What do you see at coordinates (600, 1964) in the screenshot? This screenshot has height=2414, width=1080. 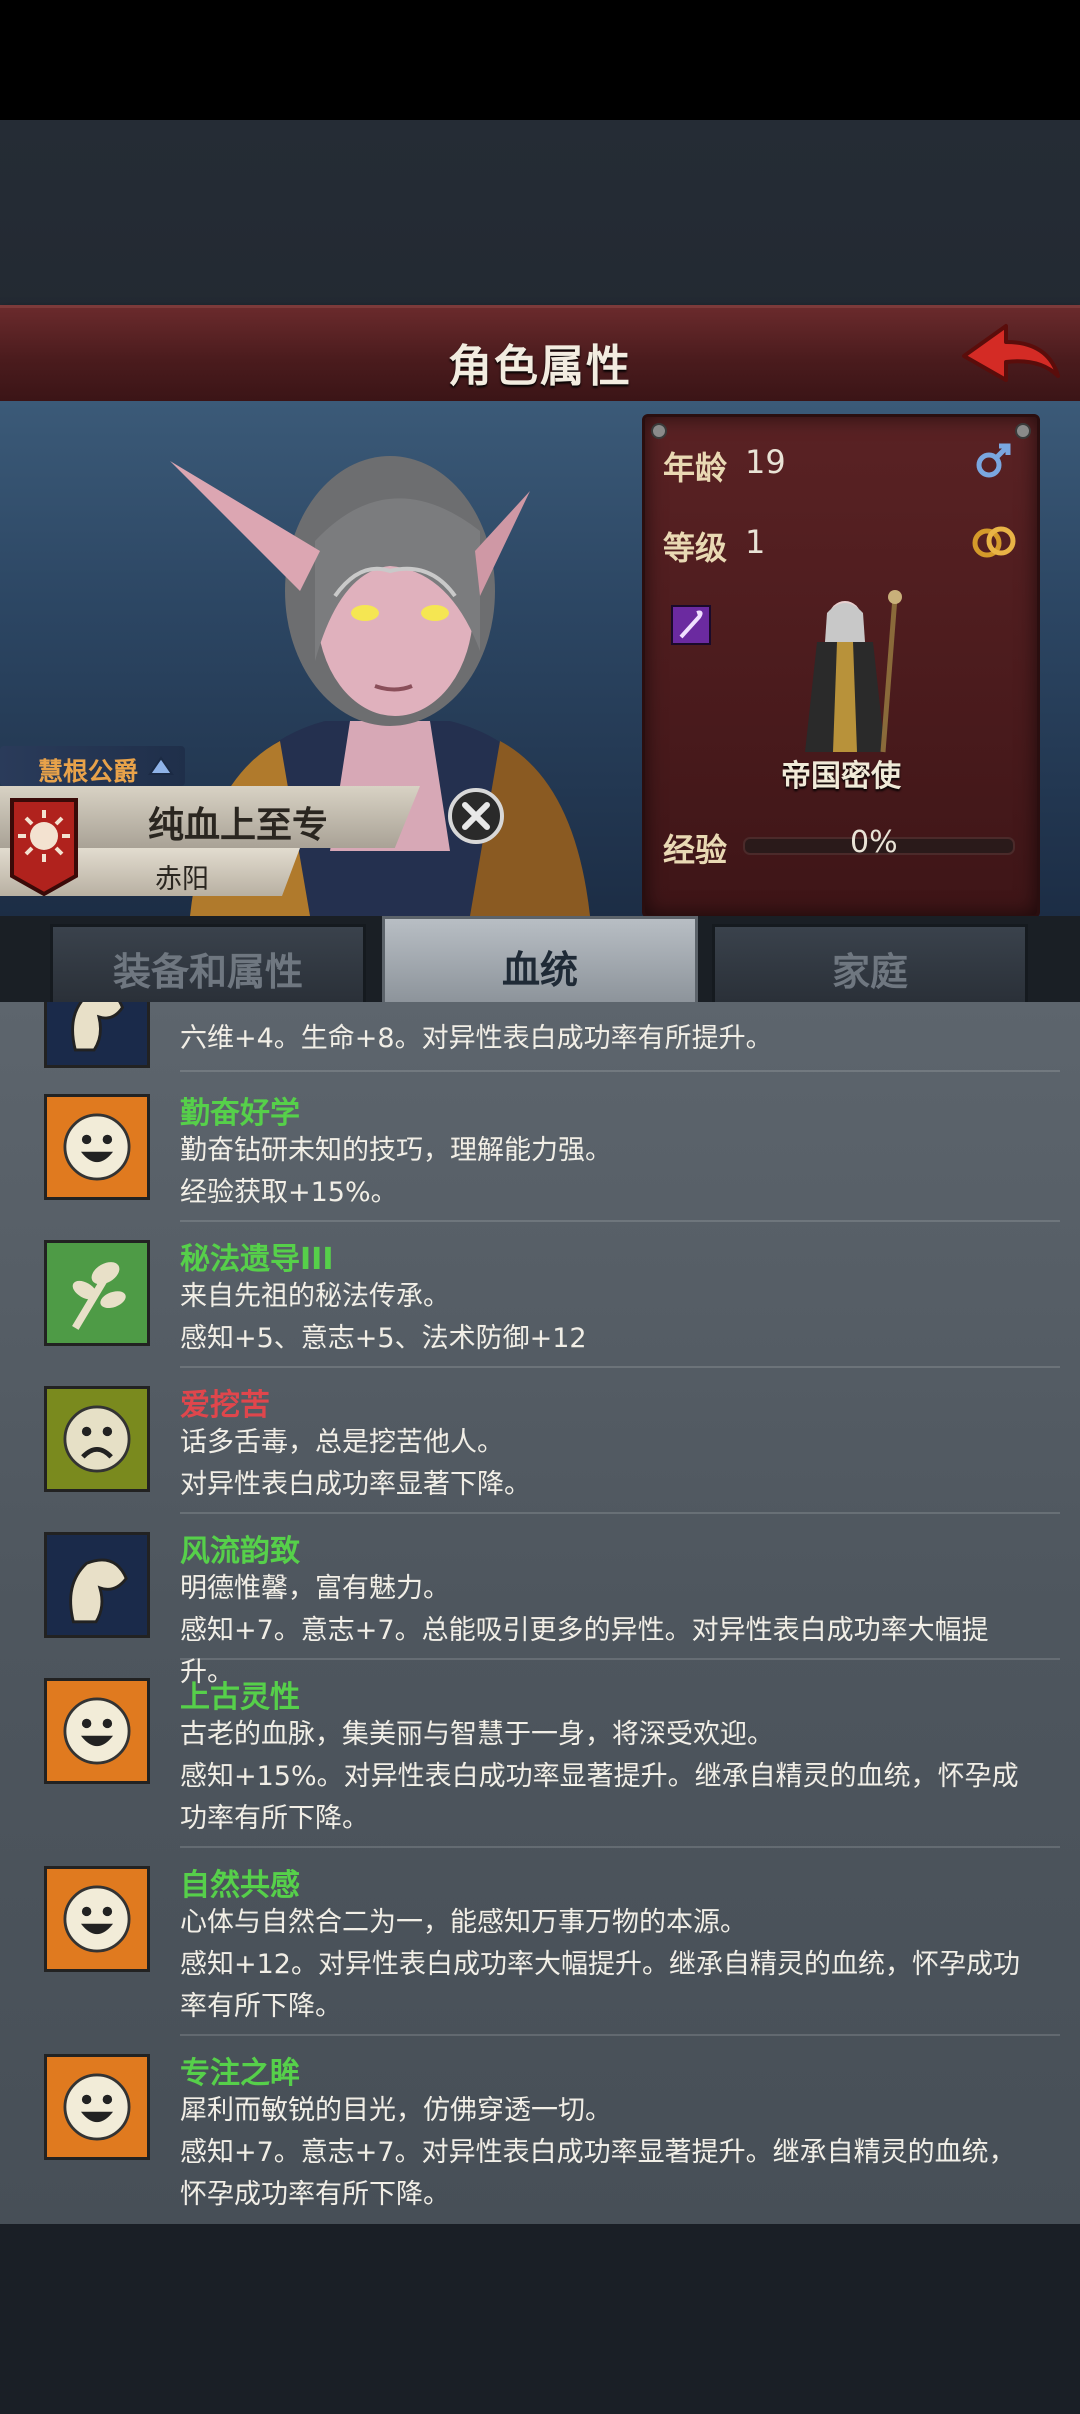 I see `trait-desc: 感知+12。对异性表白成功率大幅提升。继承自精灵的血统，怀孕成功` at bounding box center [600, 1964].